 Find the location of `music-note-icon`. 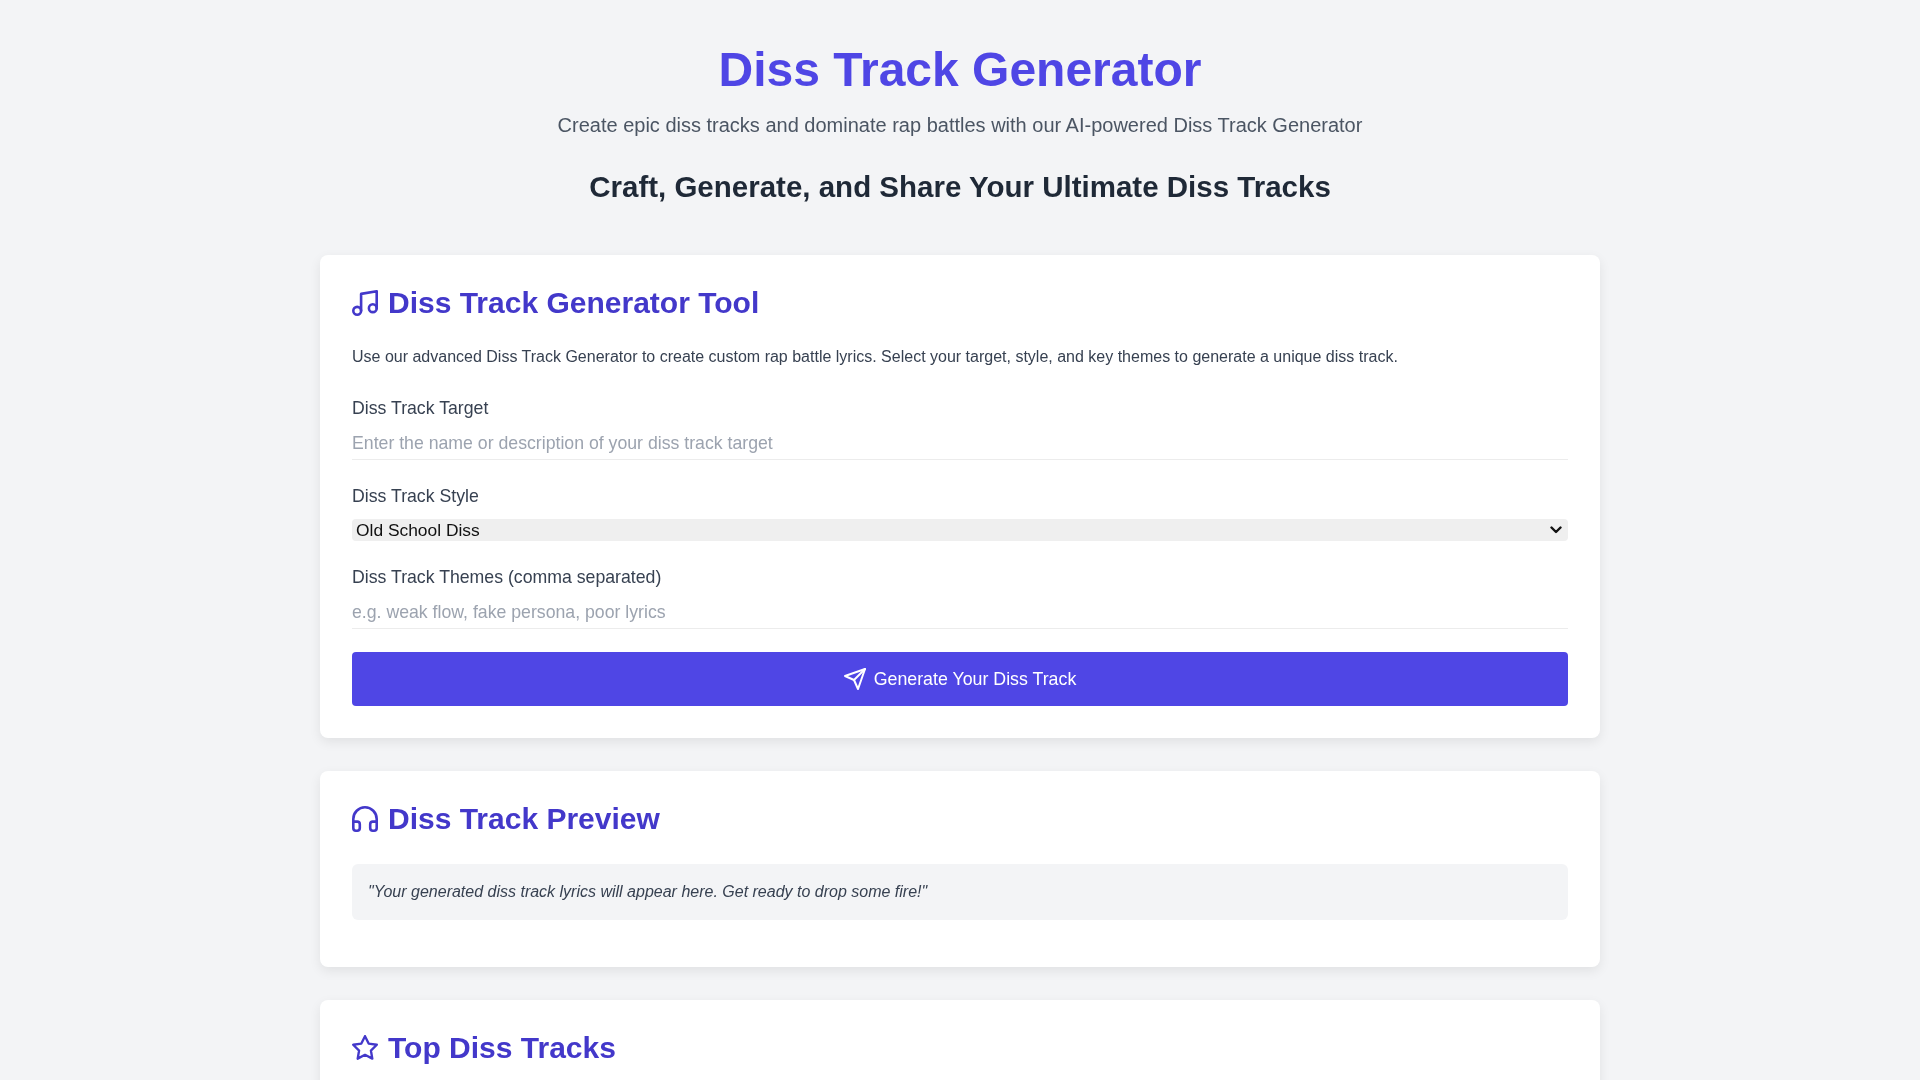

music-note-icon is located at coordinates (365, 303).